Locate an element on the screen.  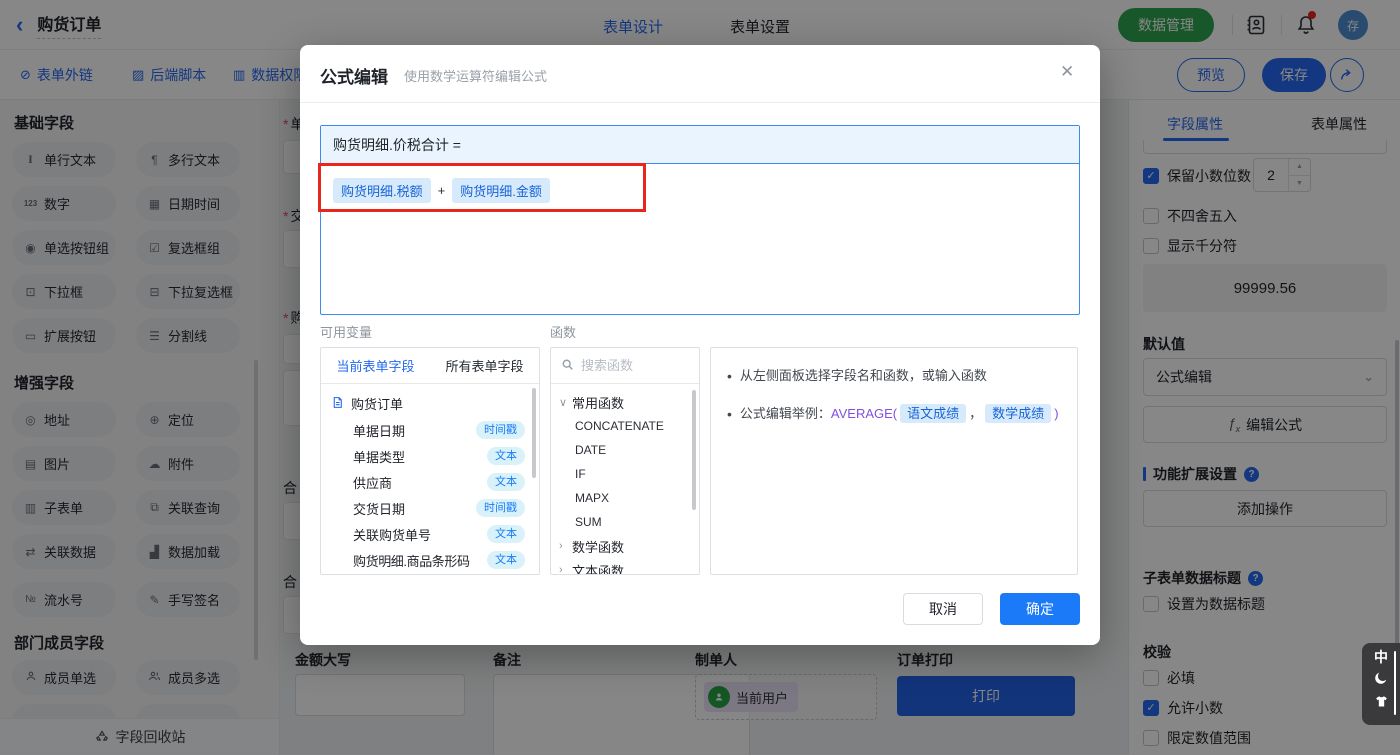
variables-tree-root: 购货订单 is located at coordinates (430, 400).